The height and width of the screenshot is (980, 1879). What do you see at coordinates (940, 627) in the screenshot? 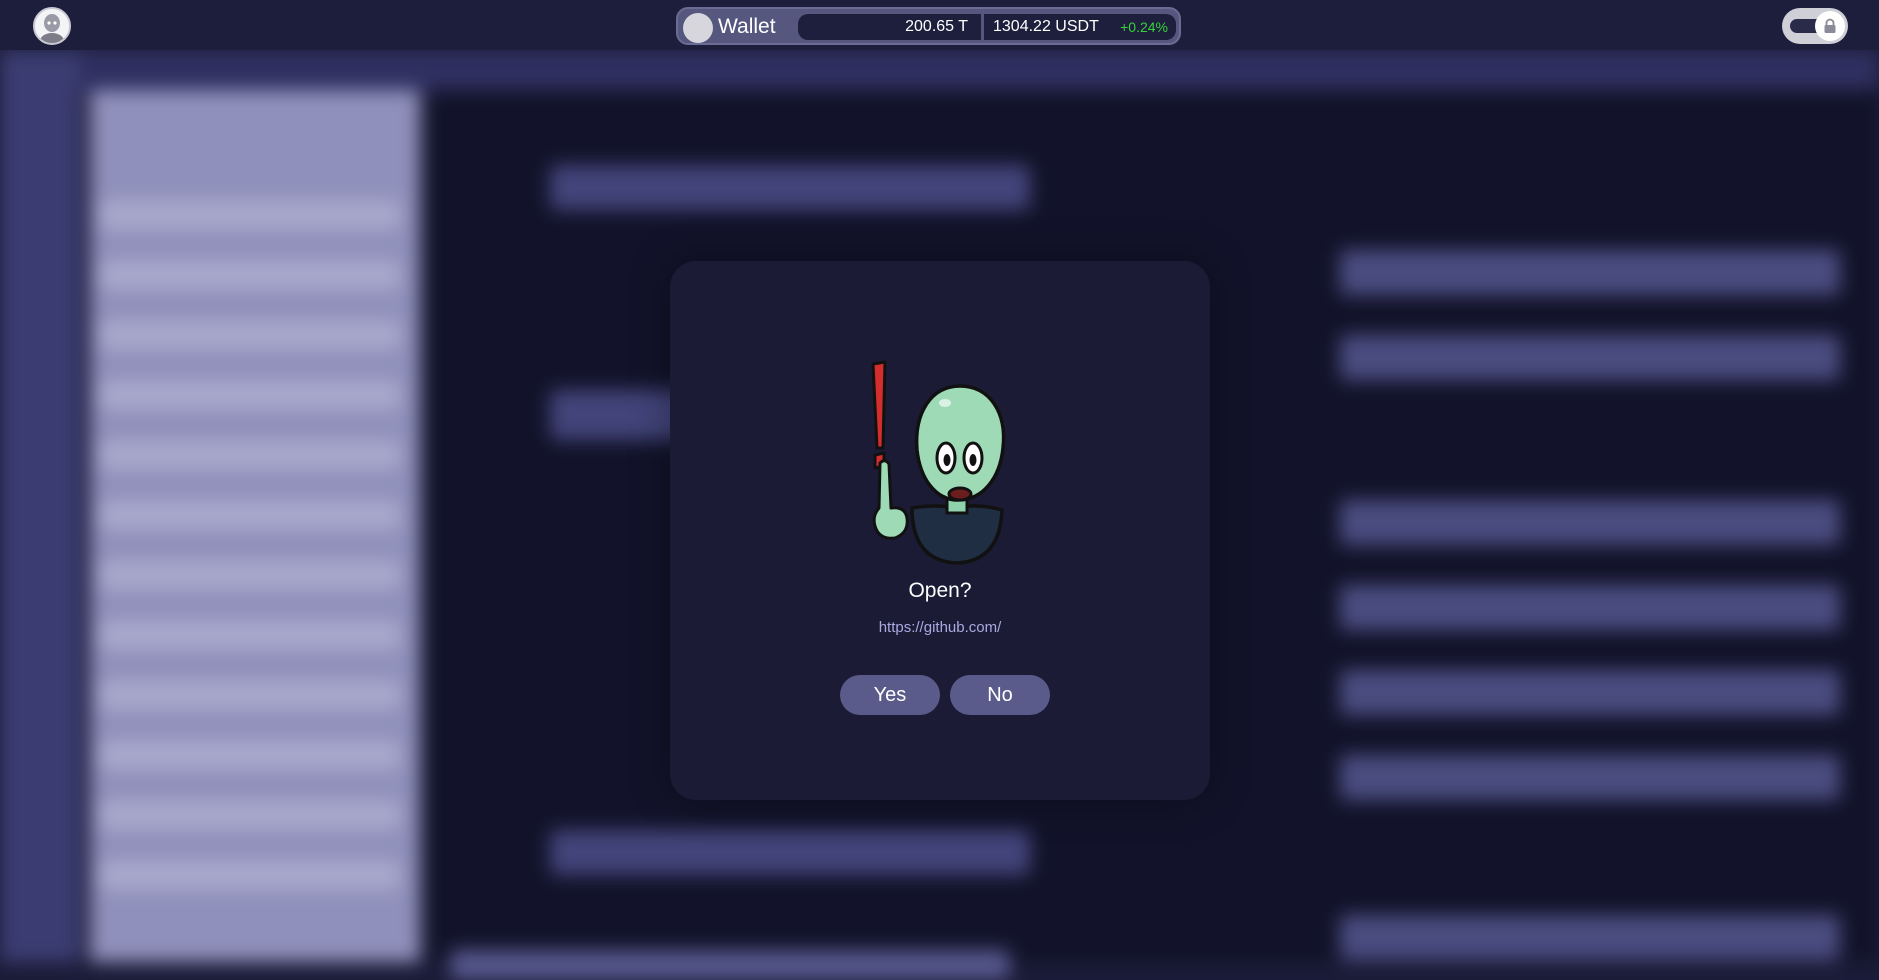
I see `dialog-url: https://github.com/` at bounding box center [940, 627].